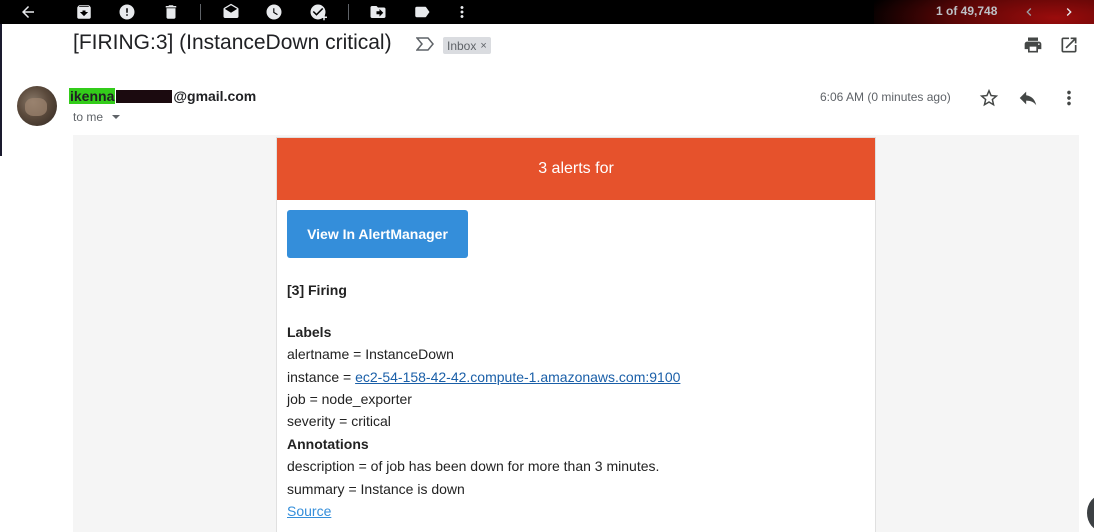 The height and width of the screenshot is (532, 1094). Describe the element at coordinates (339, 421) in the screenshot. I see `label-severity: severity = critical` at that location.